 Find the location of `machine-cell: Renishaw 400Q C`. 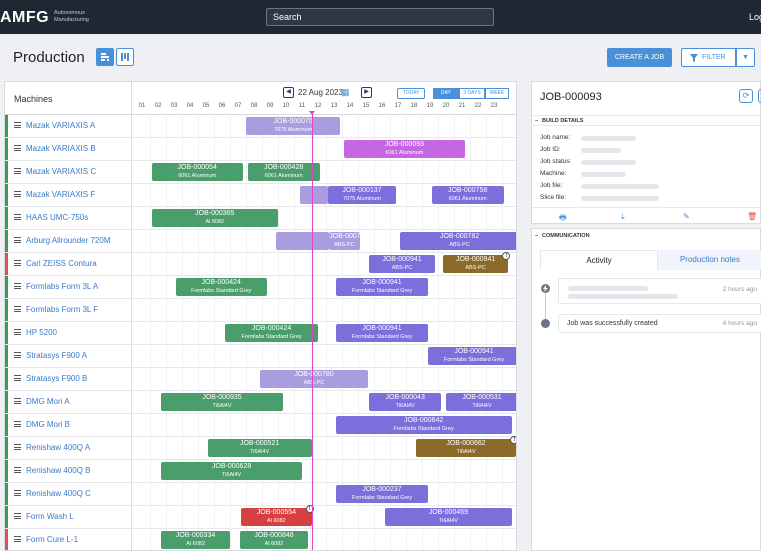

machine-cell: Renishaw 400Q C is located at coordinates (68, 494).